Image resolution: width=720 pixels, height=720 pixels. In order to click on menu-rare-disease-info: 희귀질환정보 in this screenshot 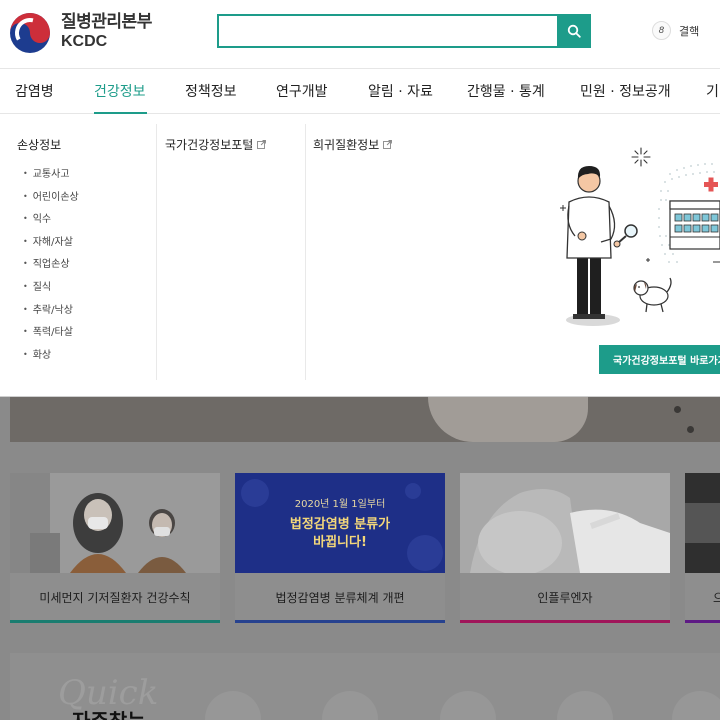, I will do `click(353, 144)`.